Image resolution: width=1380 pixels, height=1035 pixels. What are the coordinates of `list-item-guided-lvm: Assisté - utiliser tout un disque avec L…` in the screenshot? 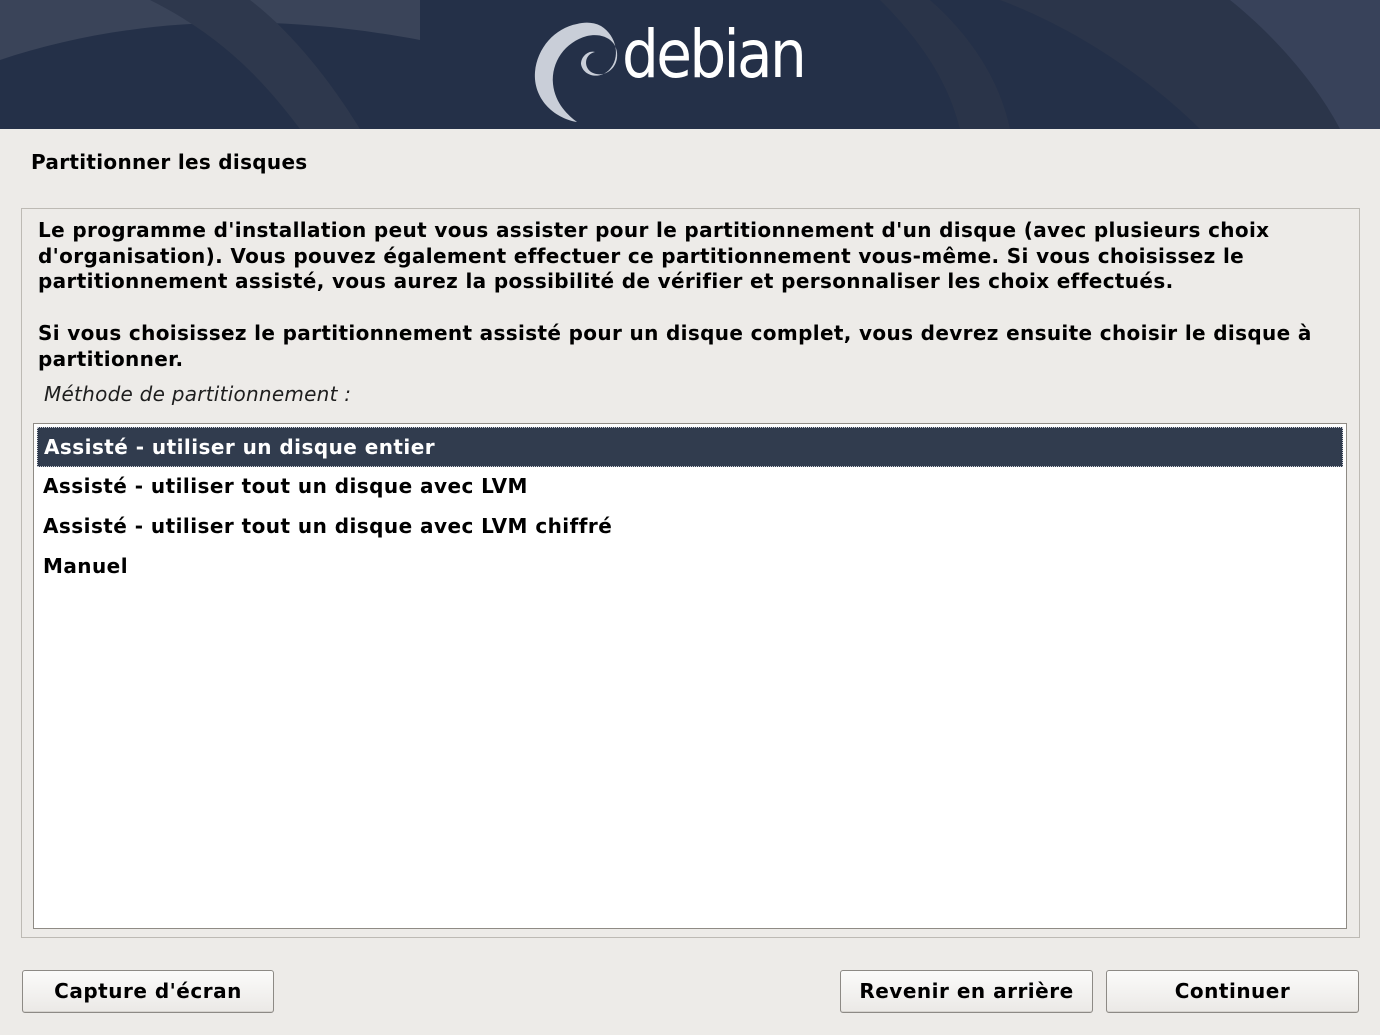 It's located at (690, 486).